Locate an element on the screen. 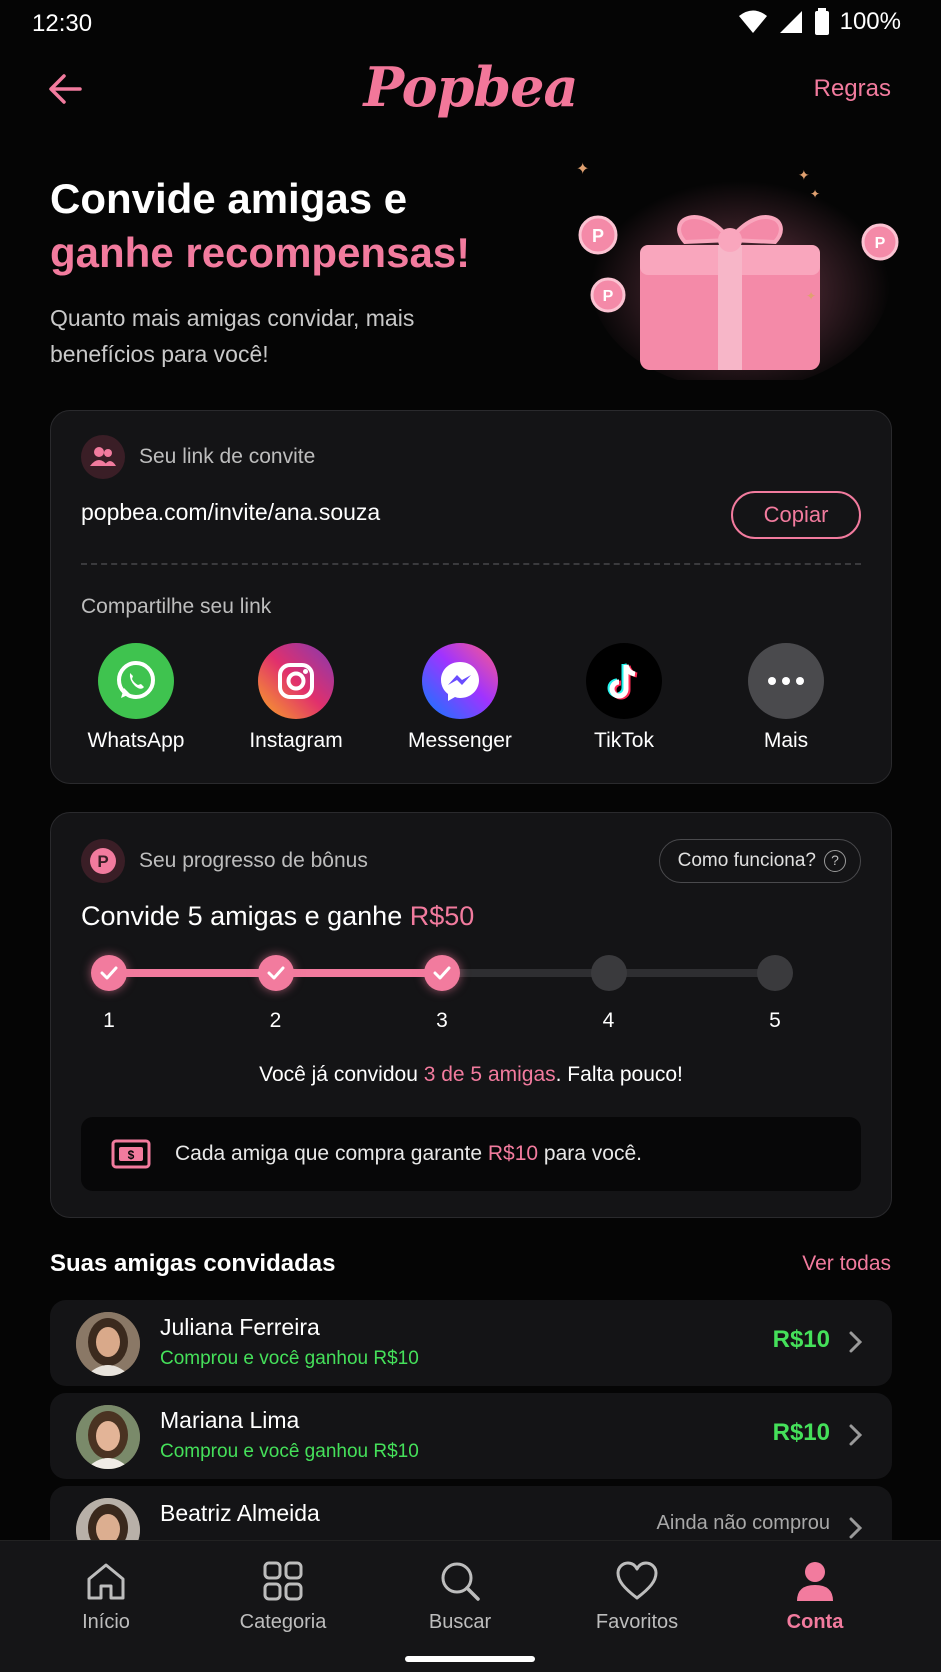 The height and width of the screenshot is (1672, 941). points-coin-icon: P is located at coordinates (103, 861).